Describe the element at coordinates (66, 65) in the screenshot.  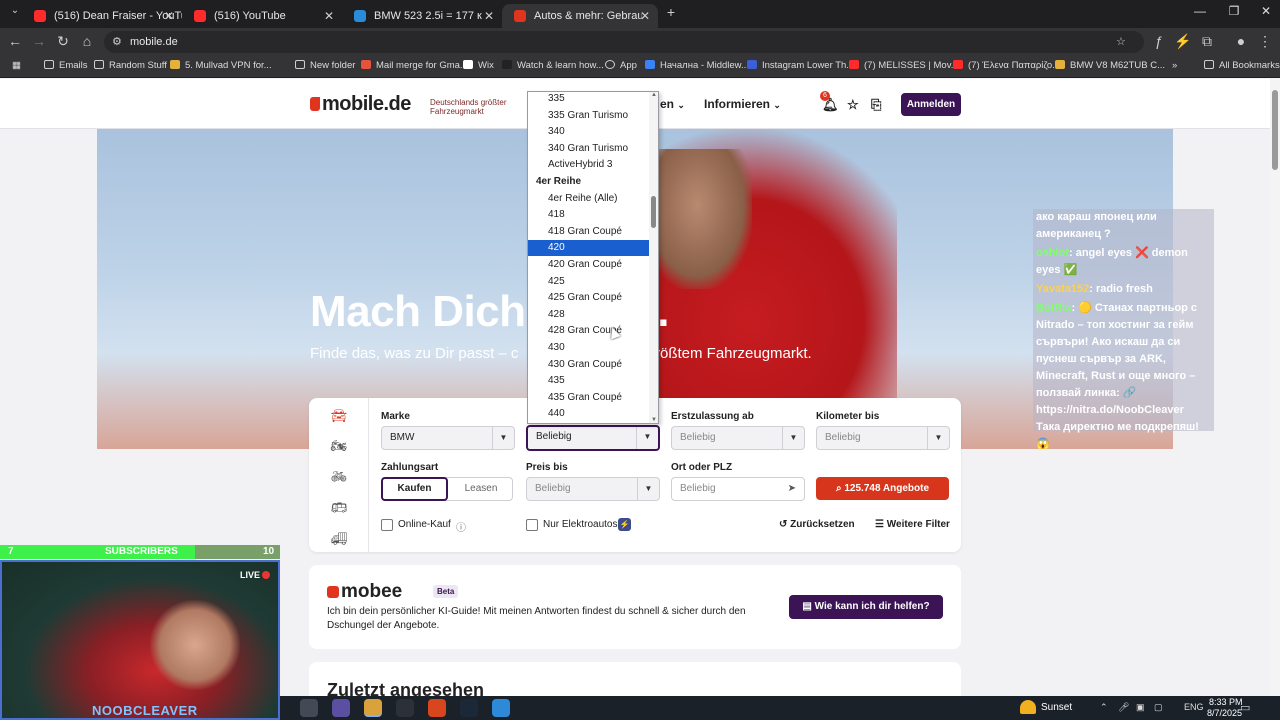
I see `bookmark-emails: Emails` at that location.